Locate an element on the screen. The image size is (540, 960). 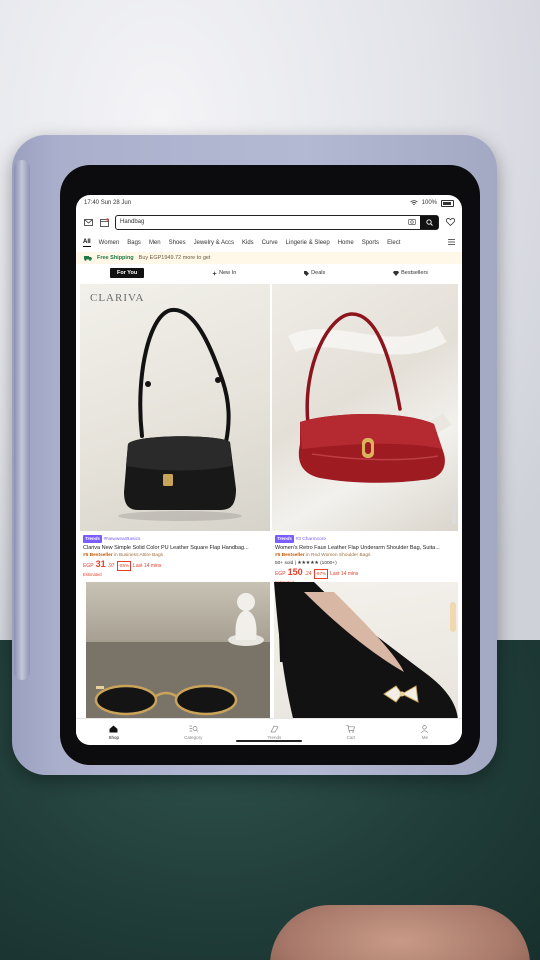
feed-tab-new-in-label: New In is located at coordinates (228, 273).